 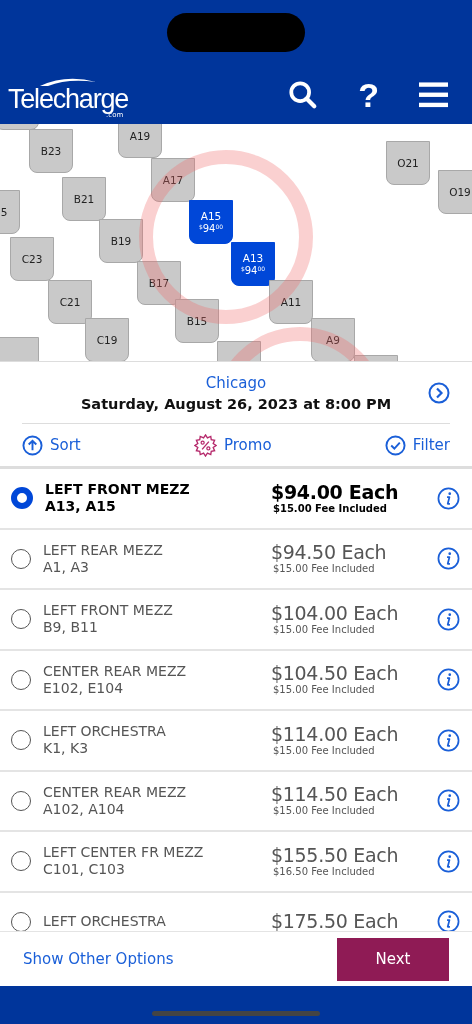 What do you see at coordinates (335, 492) in the screenshot?
I see `price: $94.00 Each` at bounding box center [335, 492].